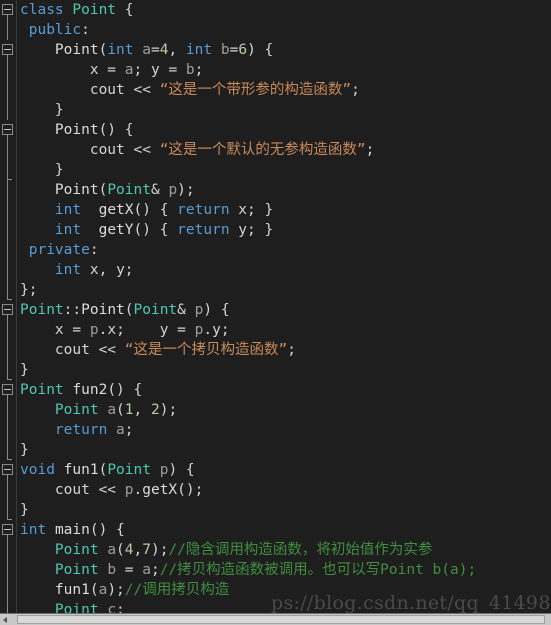 This screenshot has height=625, width=551. What do you see at coordinates (284, 530) in the screenshot?
I see `code-line: int main() {` at bounding box center [284, 530].